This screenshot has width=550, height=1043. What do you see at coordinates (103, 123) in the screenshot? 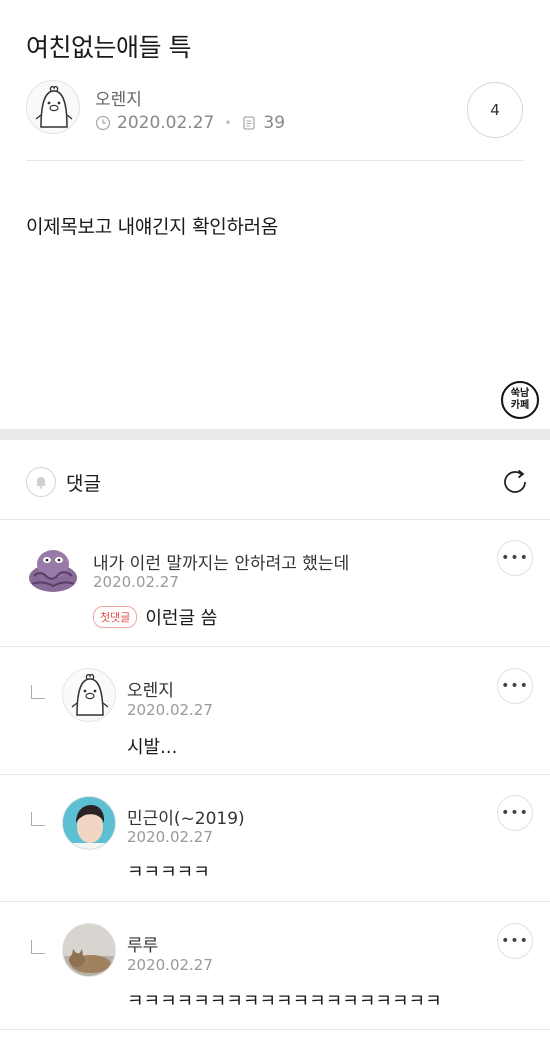
I see `clock-icon` at bounding box center [103, 123].